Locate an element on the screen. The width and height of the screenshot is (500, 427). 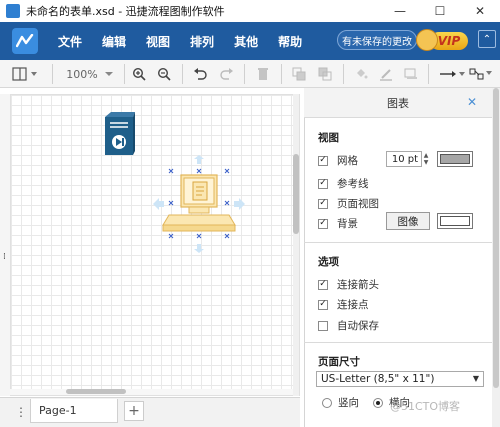
selected-computer-shape is located at coordinates (199, 204).